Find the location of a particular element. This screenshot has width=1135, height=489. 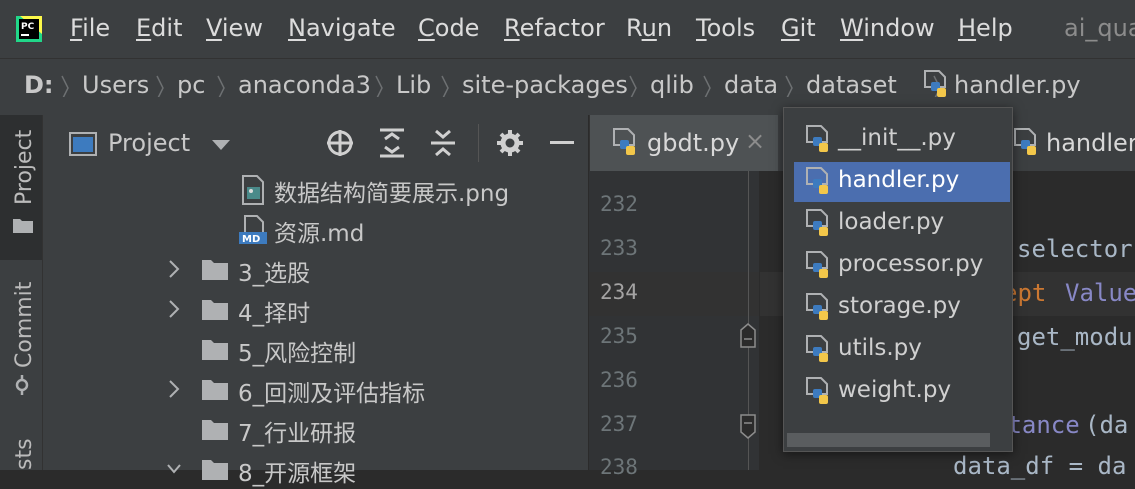

tree-item: 3_选股 is located at coordinates (315, 269).